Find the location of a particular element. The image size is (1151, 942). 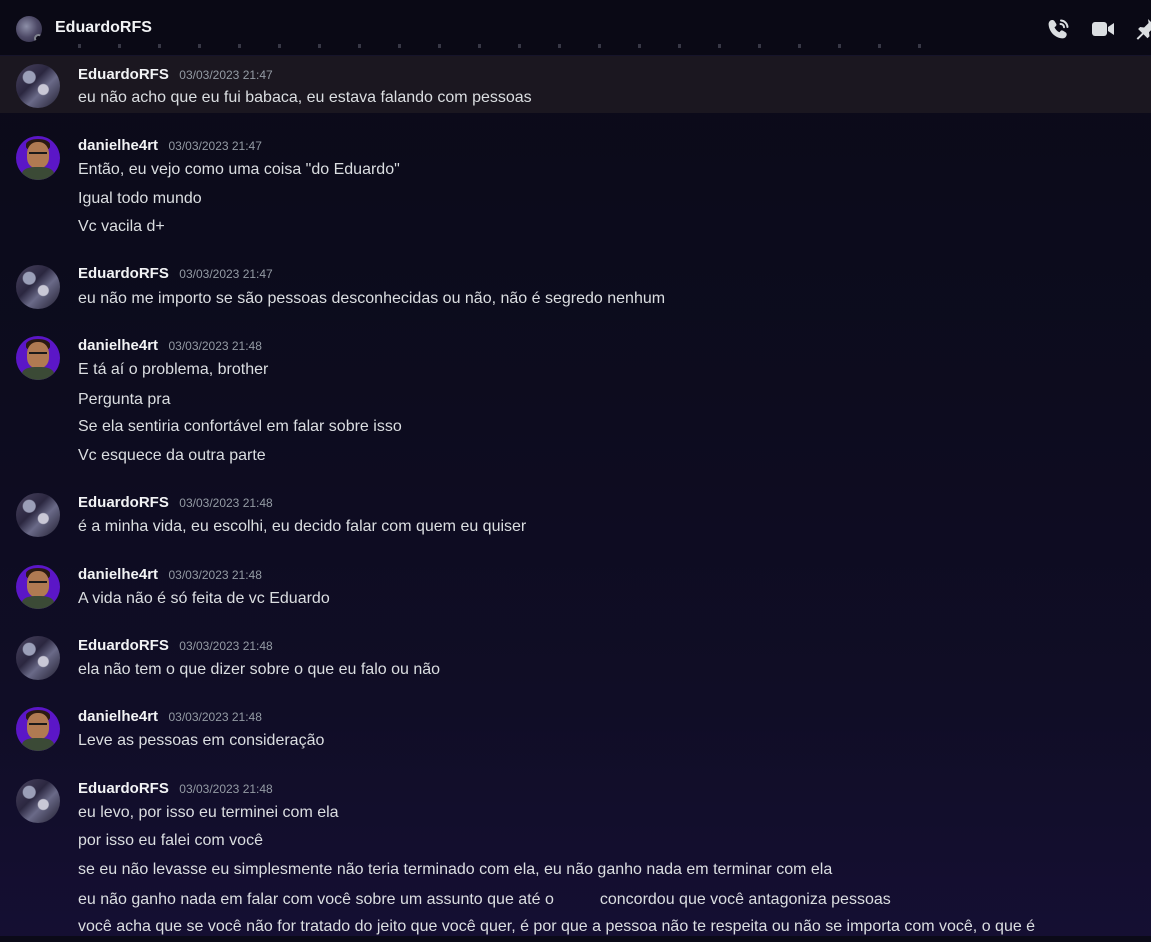

message-text-part: concordou que você antagoniza pessoas is located at coordinates (745, 899).